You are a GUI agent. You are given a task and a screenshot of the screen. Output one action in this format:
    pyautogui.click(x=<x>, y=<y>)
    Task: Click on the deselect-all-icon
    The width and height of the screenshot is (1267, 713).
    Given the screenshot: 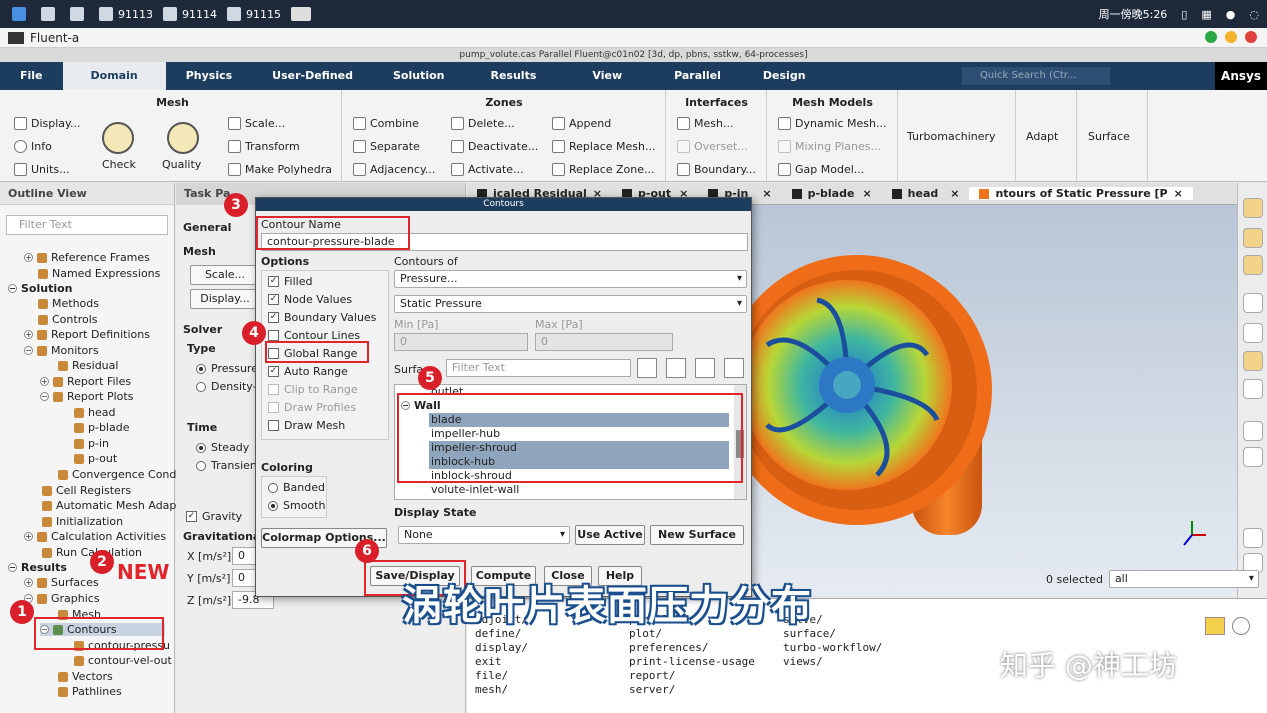 What is the action you would take?
    pyautogui.click(x=734, y=368)
    